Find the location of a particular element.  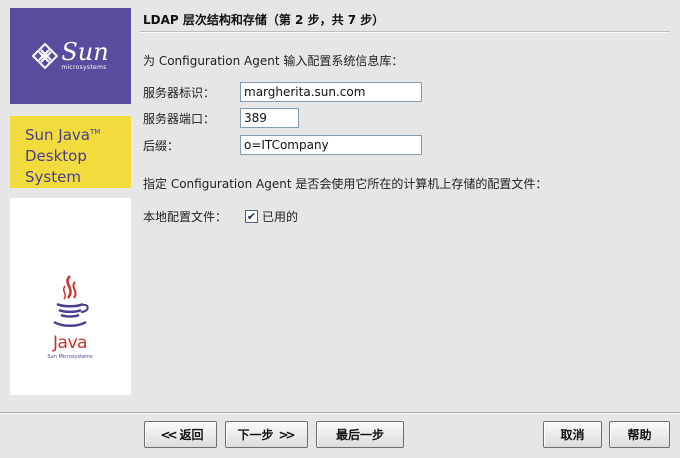

intro-text: 为 Configuration Agent 输入配置系统信息库： is located at coordinates (273, 61).